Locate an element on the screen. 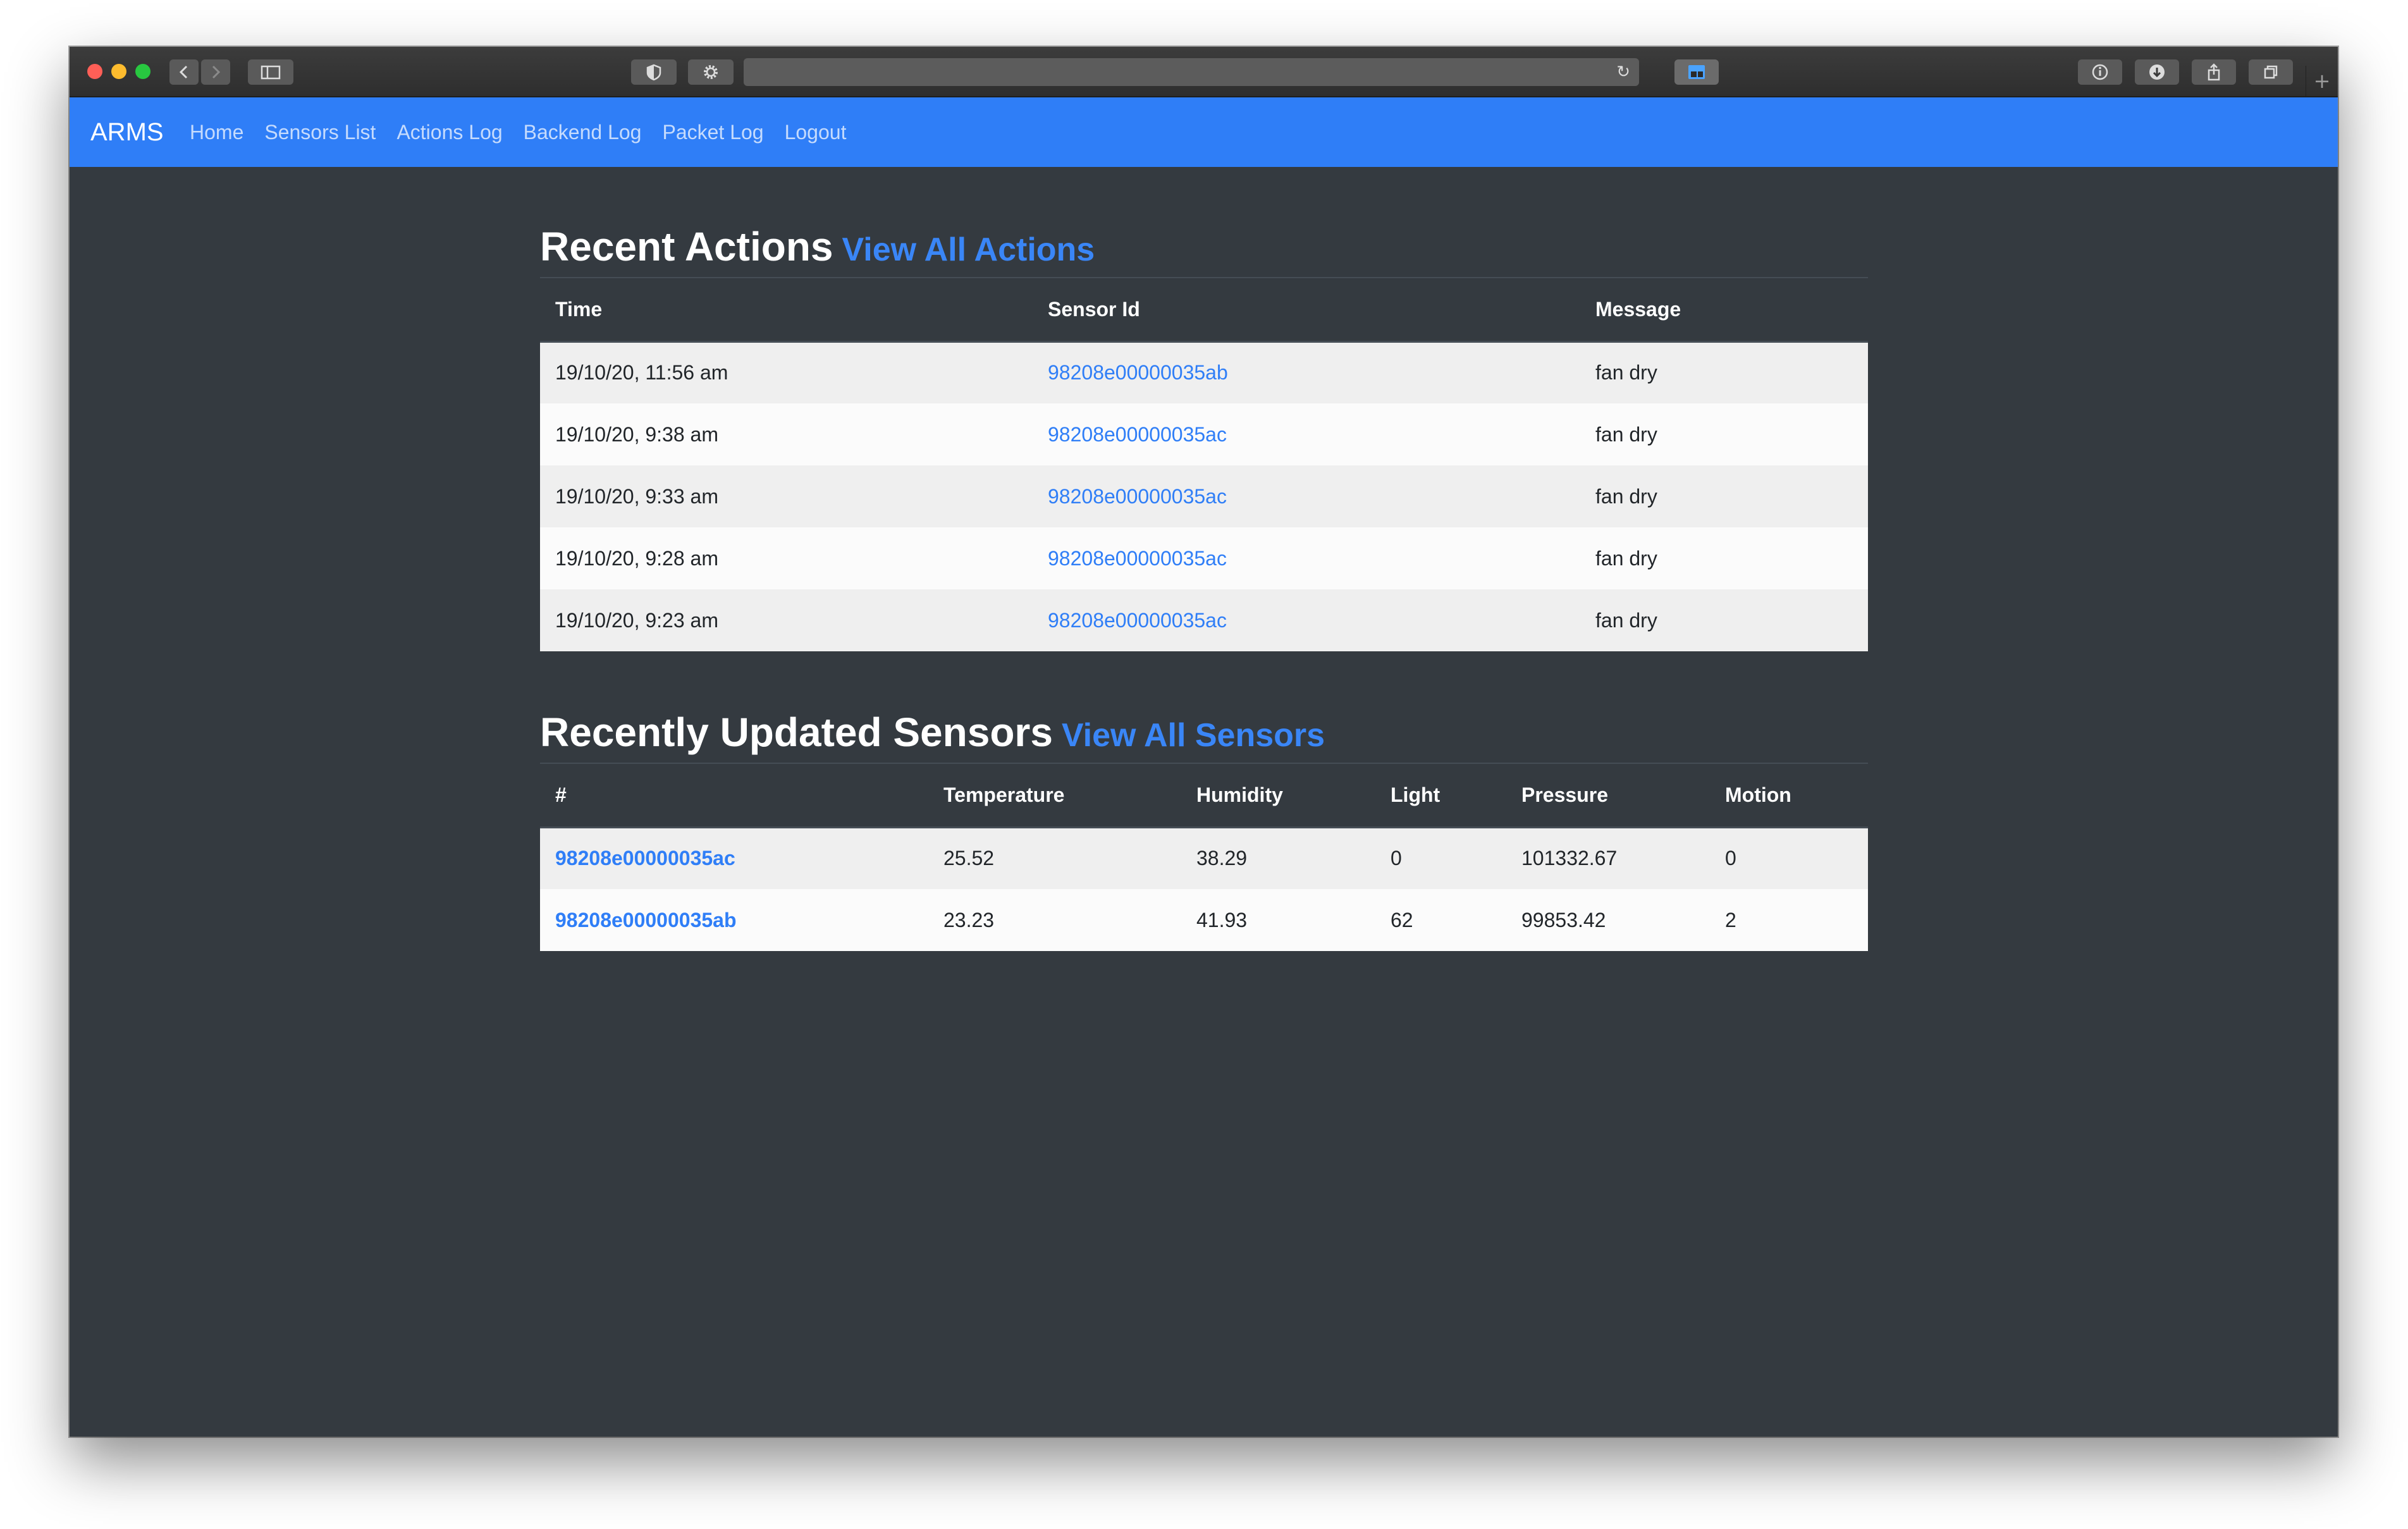 This screenshot has height=1529, width=2408. zoom-window-button is located at coordinates (142, 71).